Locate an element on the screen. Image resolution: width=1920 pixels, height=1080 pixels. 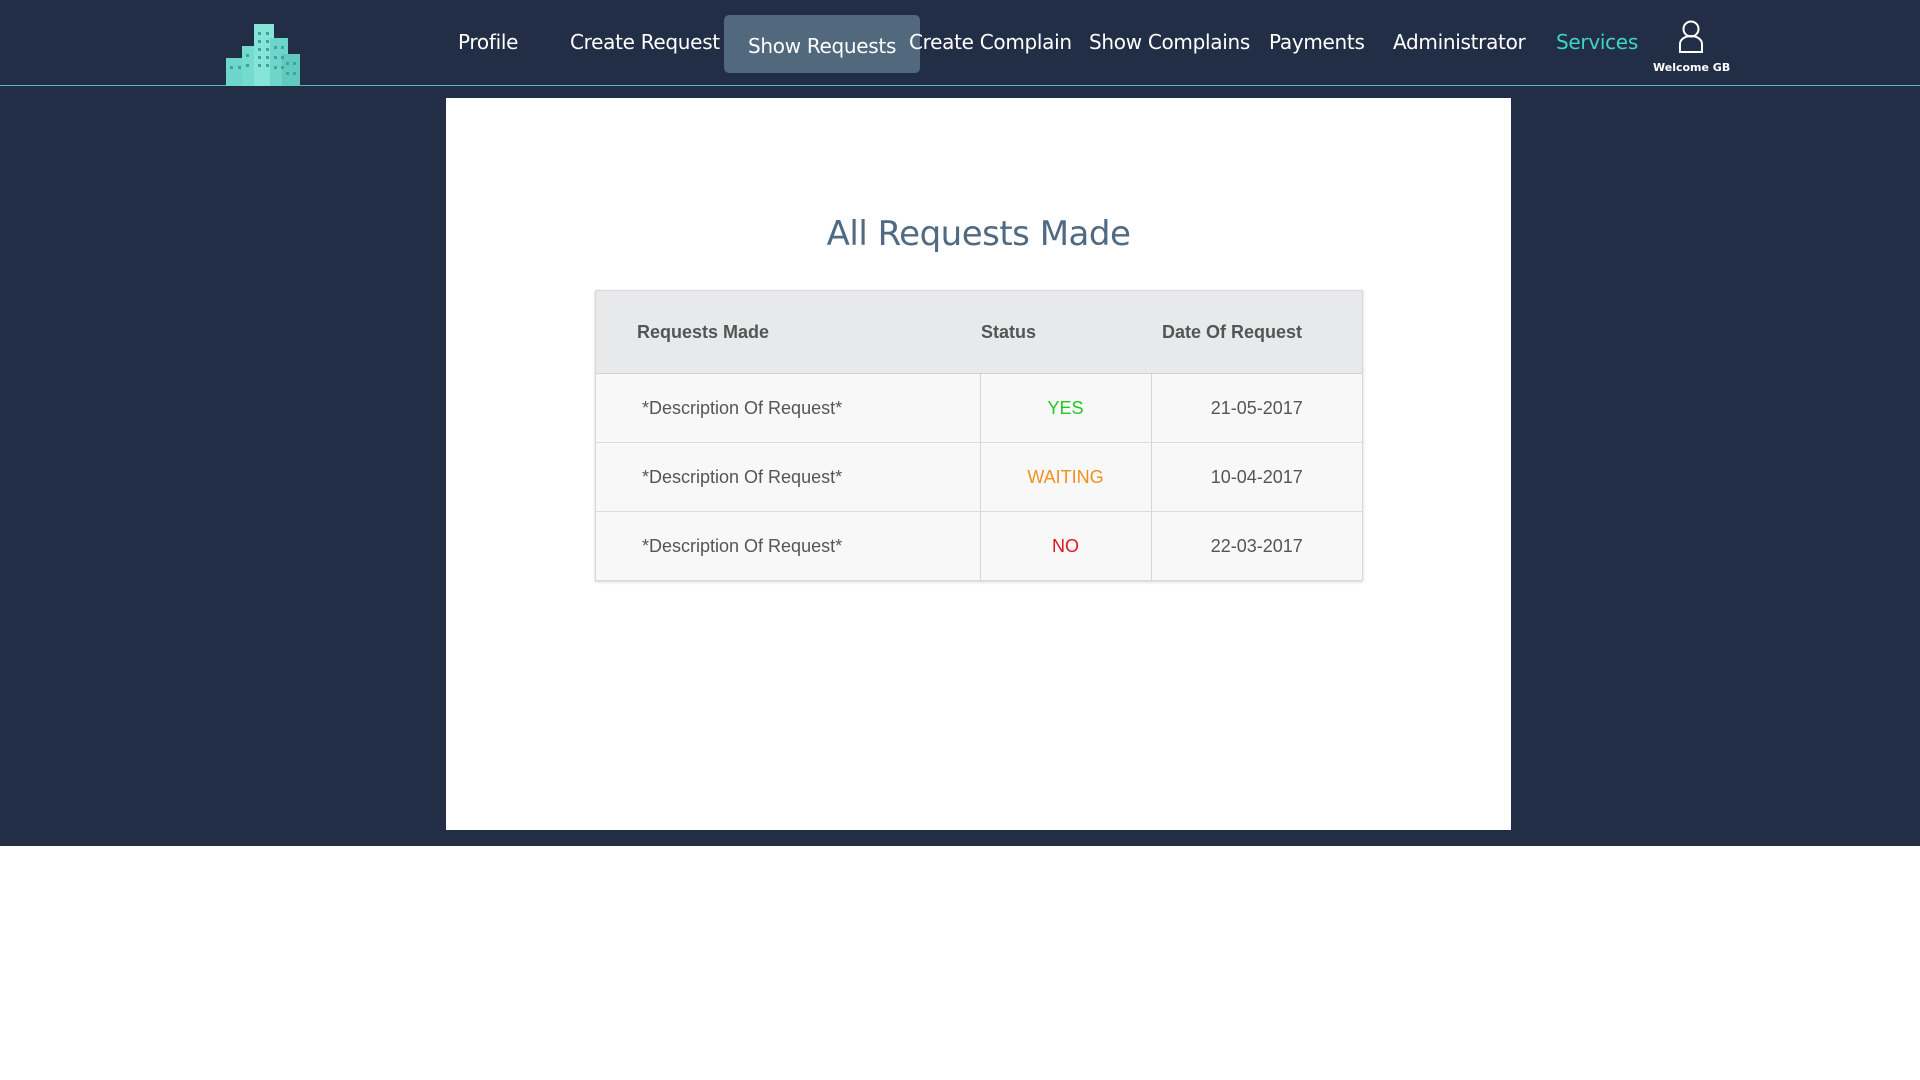
table-row: *Description Of Request* NO 22-03-2017 is located at coordinates (979, 545).